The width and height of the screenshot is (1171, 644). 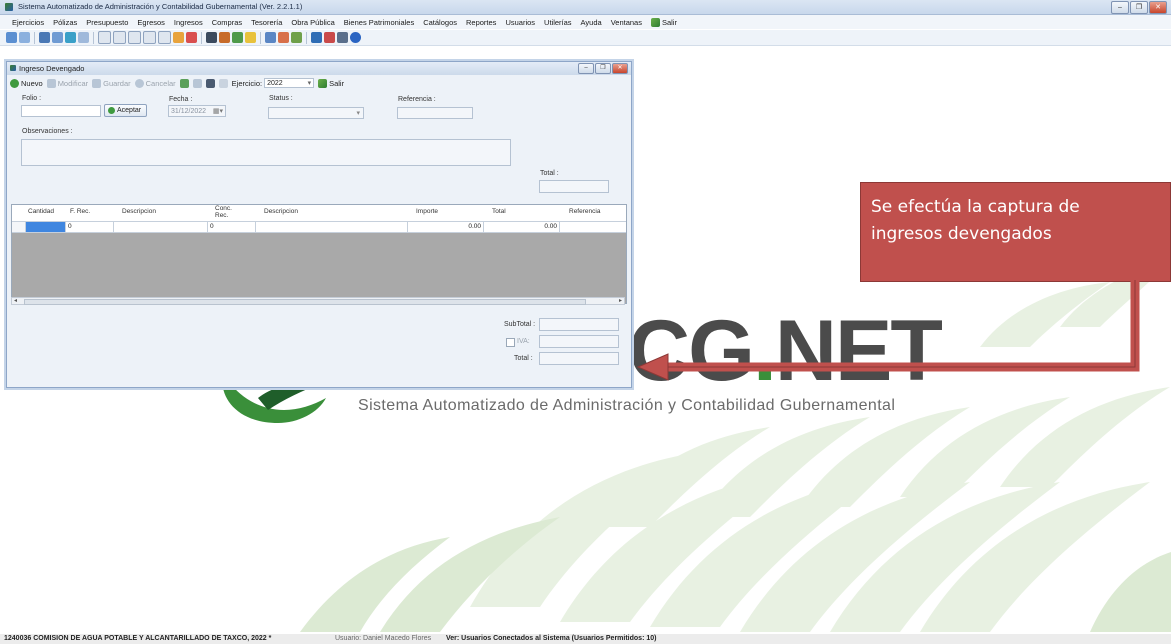 What do you see at coordinates (379, 22) in the screenshot?
I see `menu-bienes-patrimoniales: Bienes Patrimoniales` at bounding box center [379, 22].